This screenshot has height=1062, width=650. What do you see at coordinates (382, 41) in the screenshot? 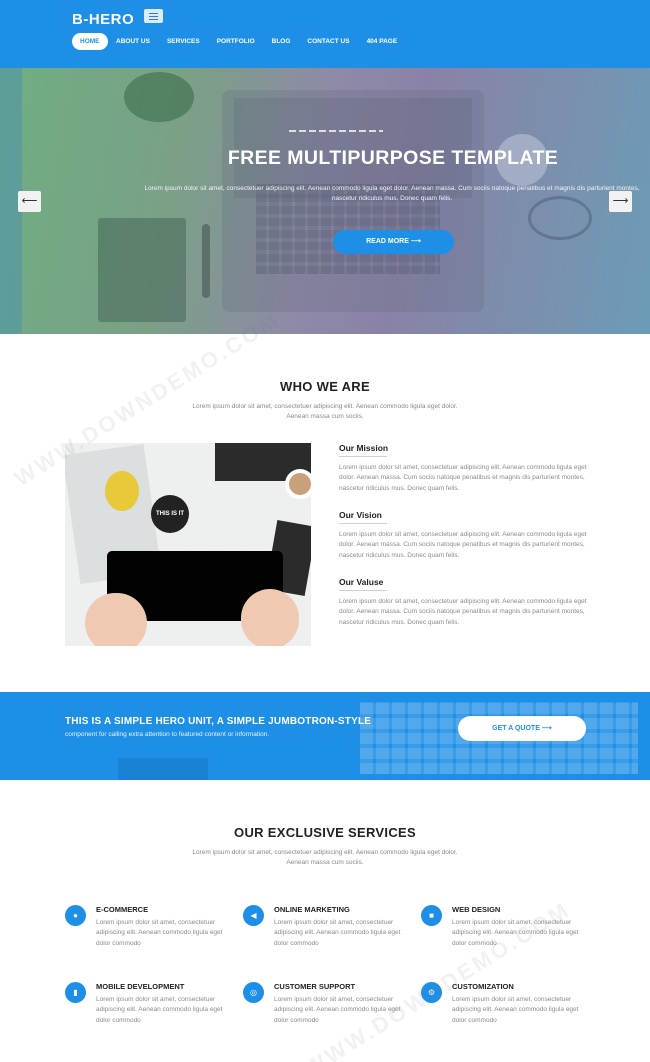
I see `nav-item-404-page: 404 PAGE` at bounding box center [382, 41].